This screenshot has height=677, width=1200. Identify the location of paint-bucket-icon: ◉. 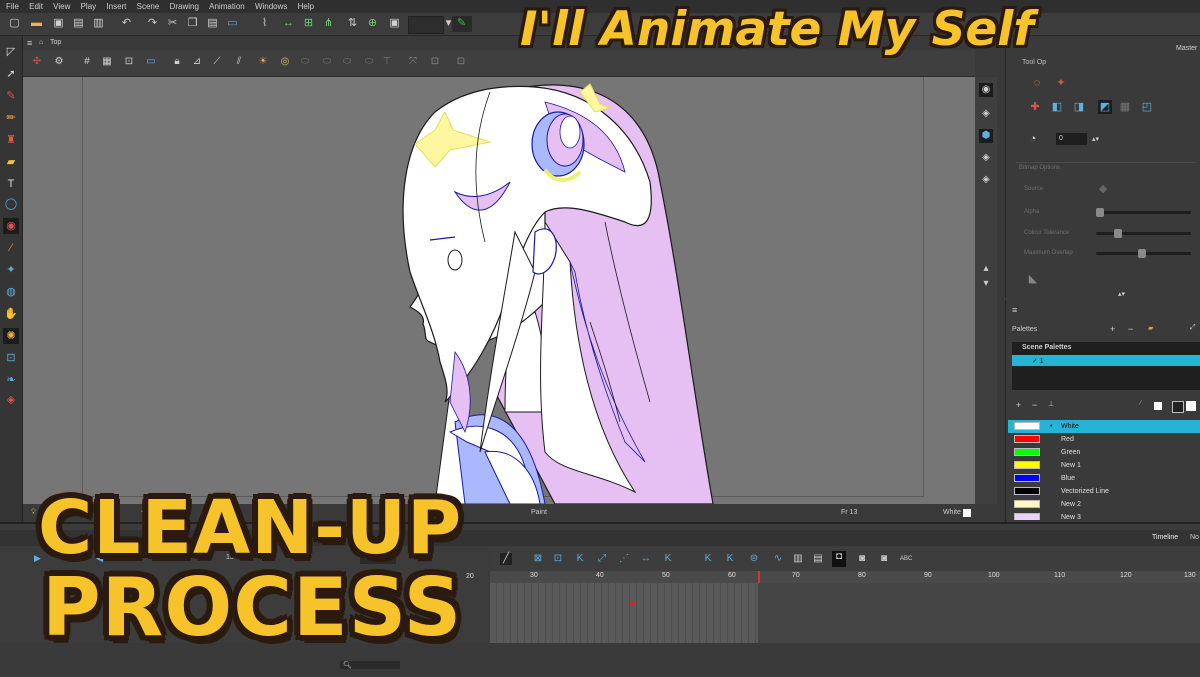
(11, 226).